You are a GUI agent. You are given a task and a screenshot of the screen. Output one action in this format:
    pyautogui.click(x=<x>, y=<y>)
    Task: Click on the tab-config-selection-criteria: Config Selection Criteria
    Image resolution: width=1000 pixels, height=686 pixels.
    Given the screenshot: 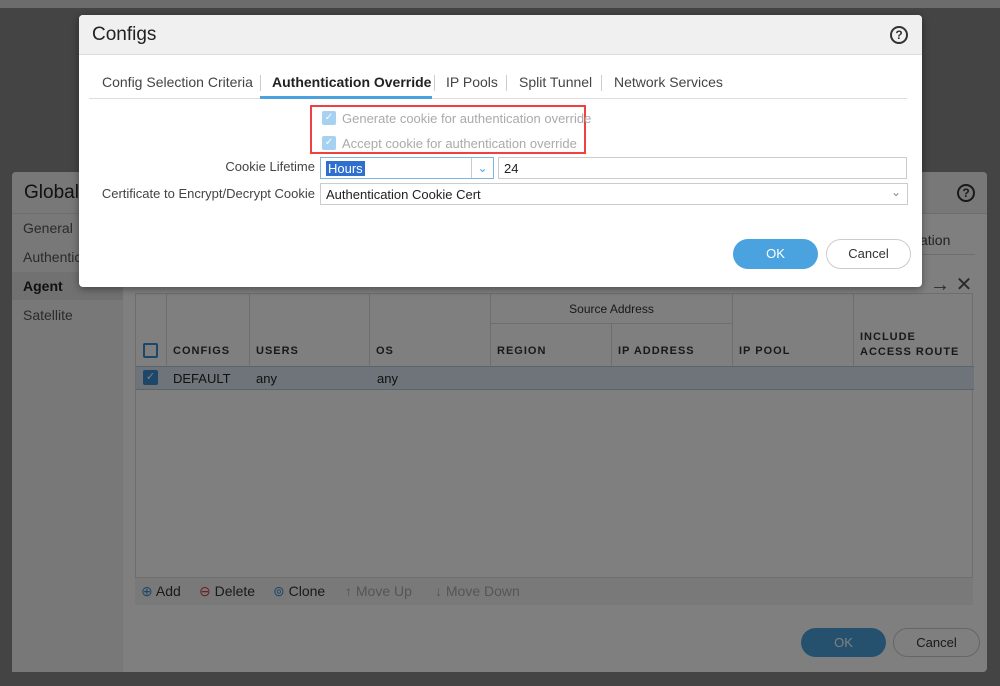 What is the action you would take?
    pyautogui.click(x=177, y=82)
    